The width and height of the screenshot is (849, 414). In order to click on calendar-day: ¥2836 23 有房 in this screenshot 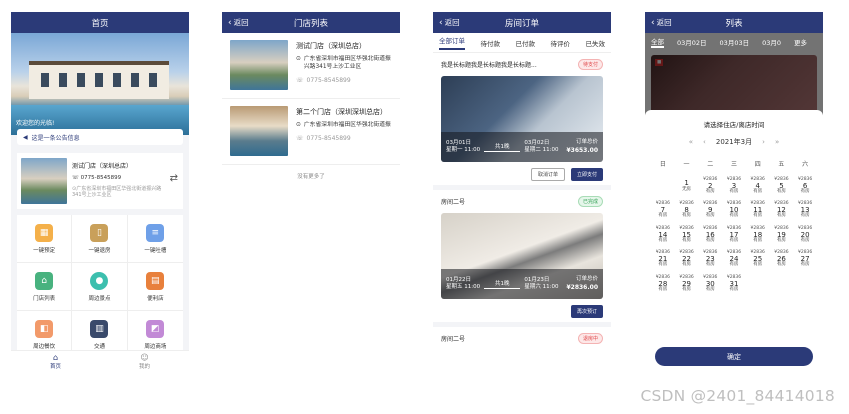, I will do `click(710, 260)`.